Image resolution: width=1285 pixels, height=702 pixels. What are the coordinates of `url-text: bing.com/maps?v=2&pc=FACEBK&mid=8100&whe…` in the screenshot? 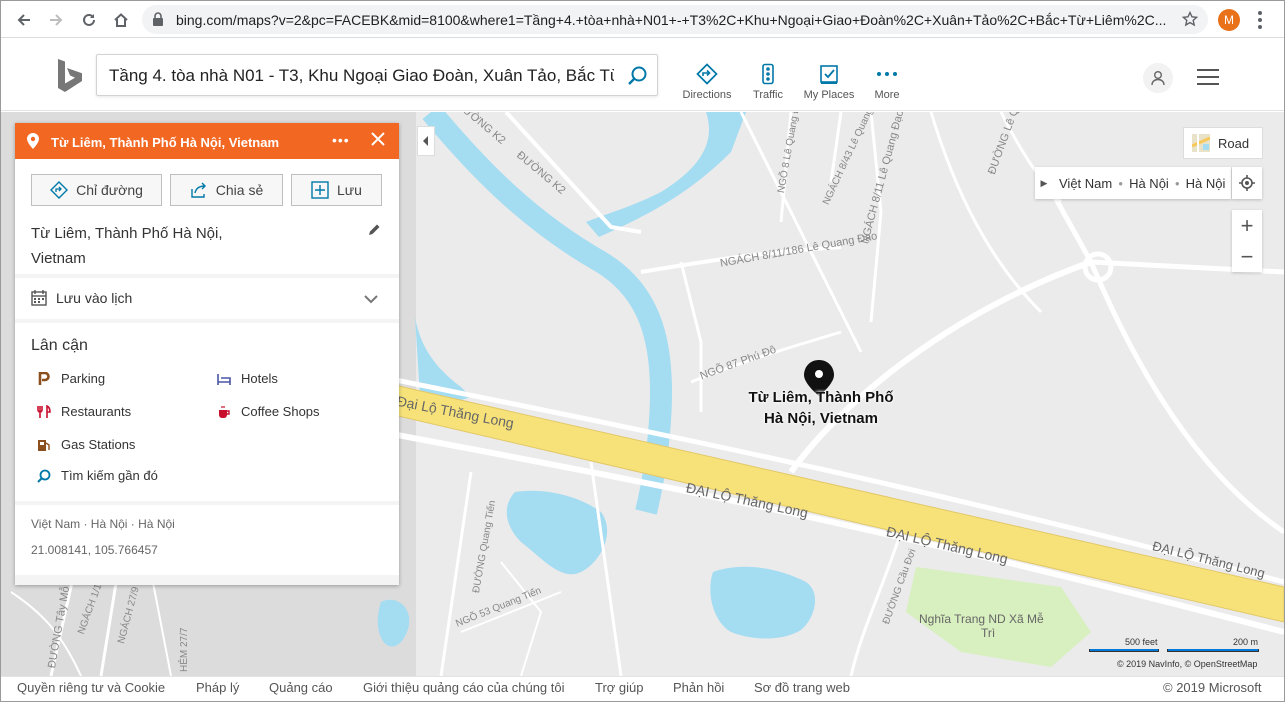 It's located at (671, 20).